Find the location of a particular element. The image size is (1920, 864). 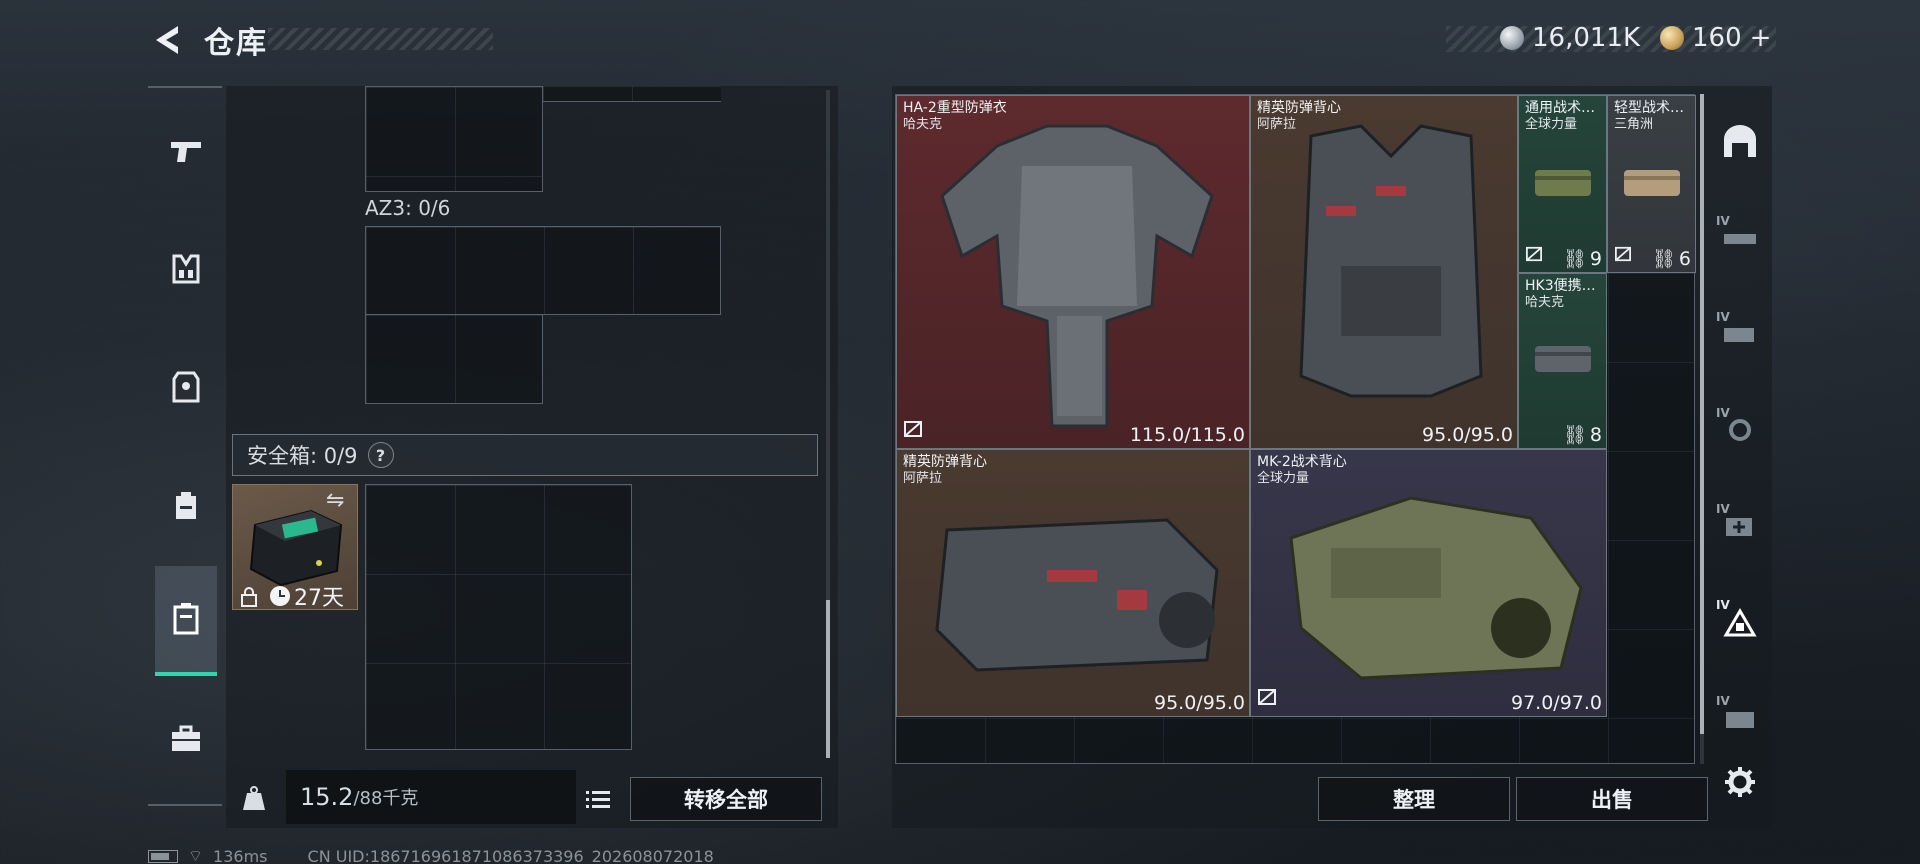

rail-tab-chest-rig is located at coordinates (186, 269).